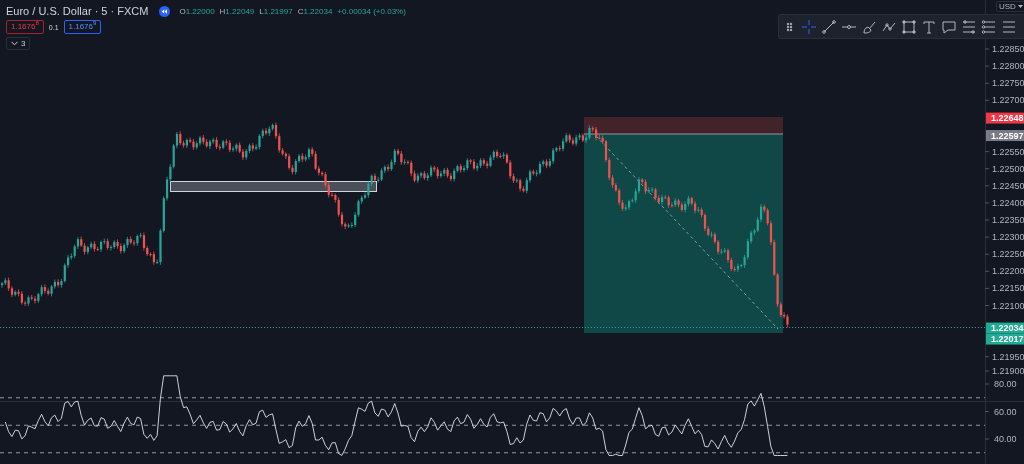 The height and width of the screenshot is (464, 1024). I want to click on price-label: 1.21900, so click(1008, 371).